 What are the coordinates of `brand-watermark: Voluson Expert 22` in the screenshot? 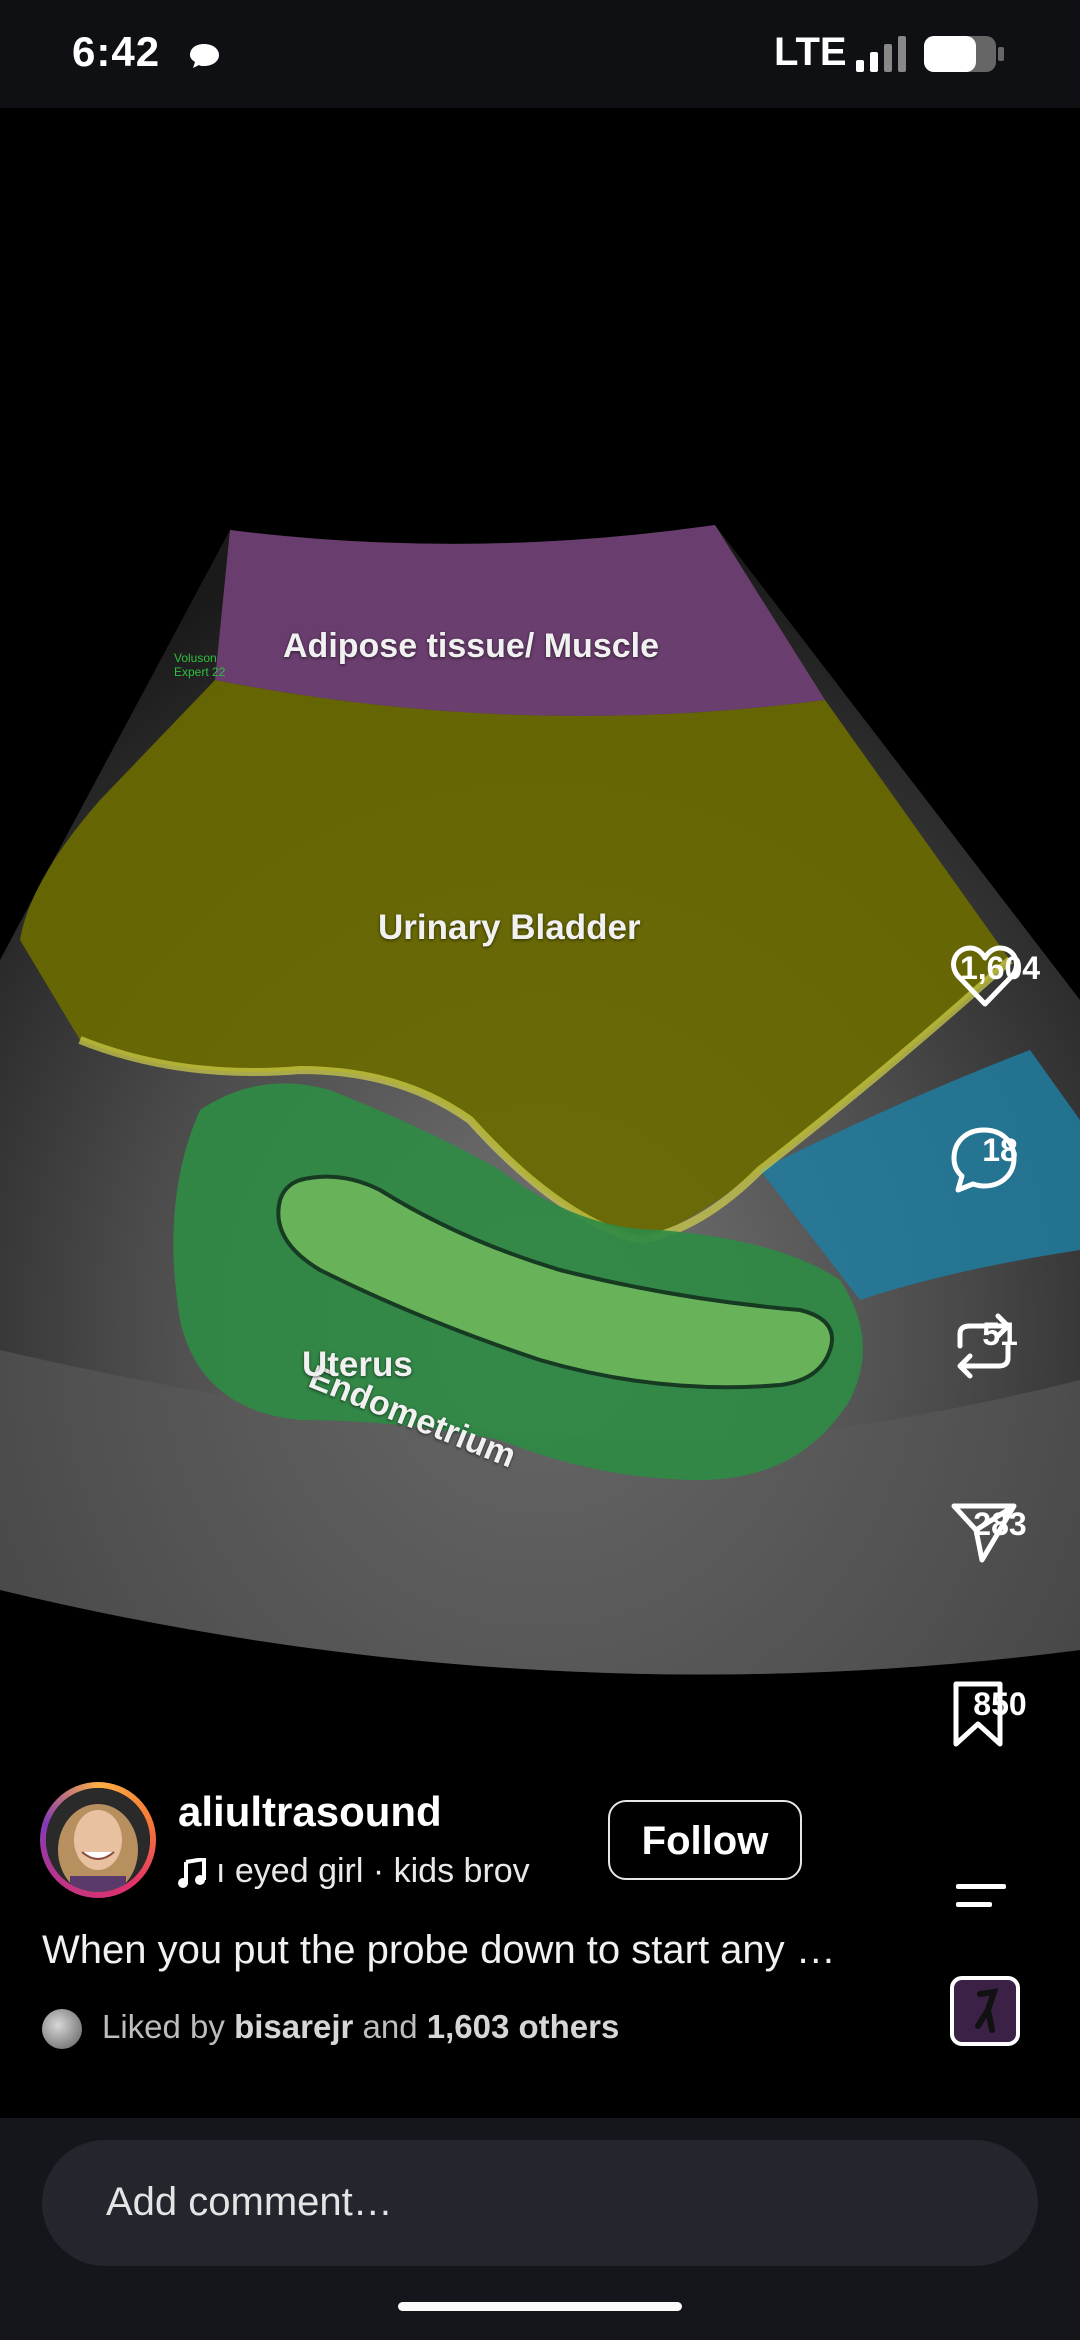 It's located at (200, 665).